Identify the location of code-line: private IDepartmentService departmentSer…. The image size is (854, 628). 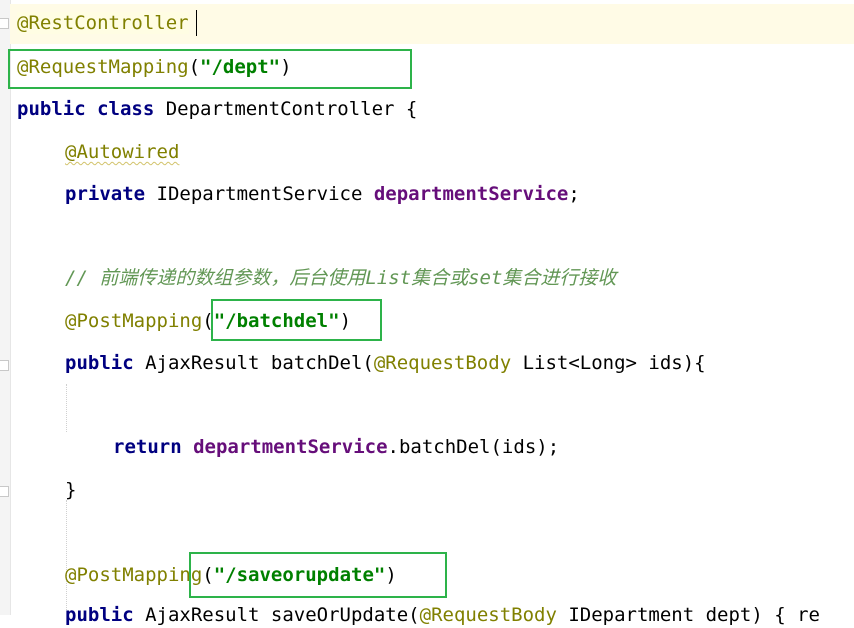
(322, 194).